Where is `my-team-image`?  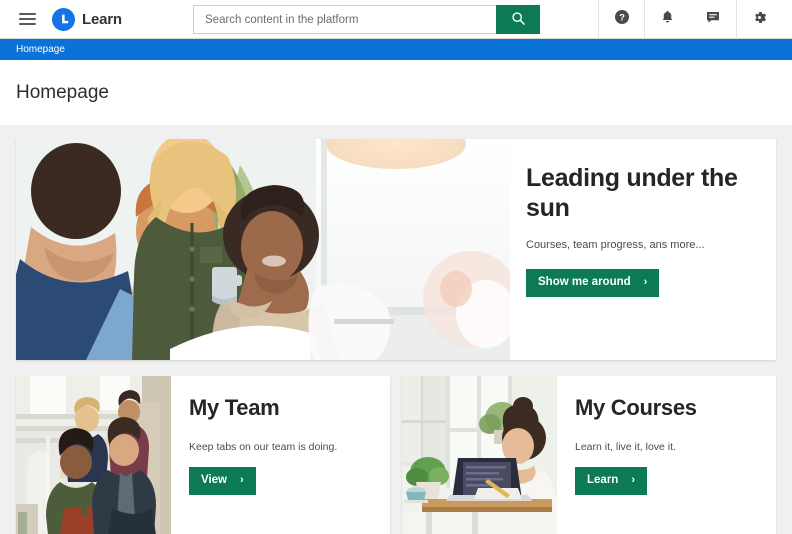 my-team-image is located at coordinates (93, 455).